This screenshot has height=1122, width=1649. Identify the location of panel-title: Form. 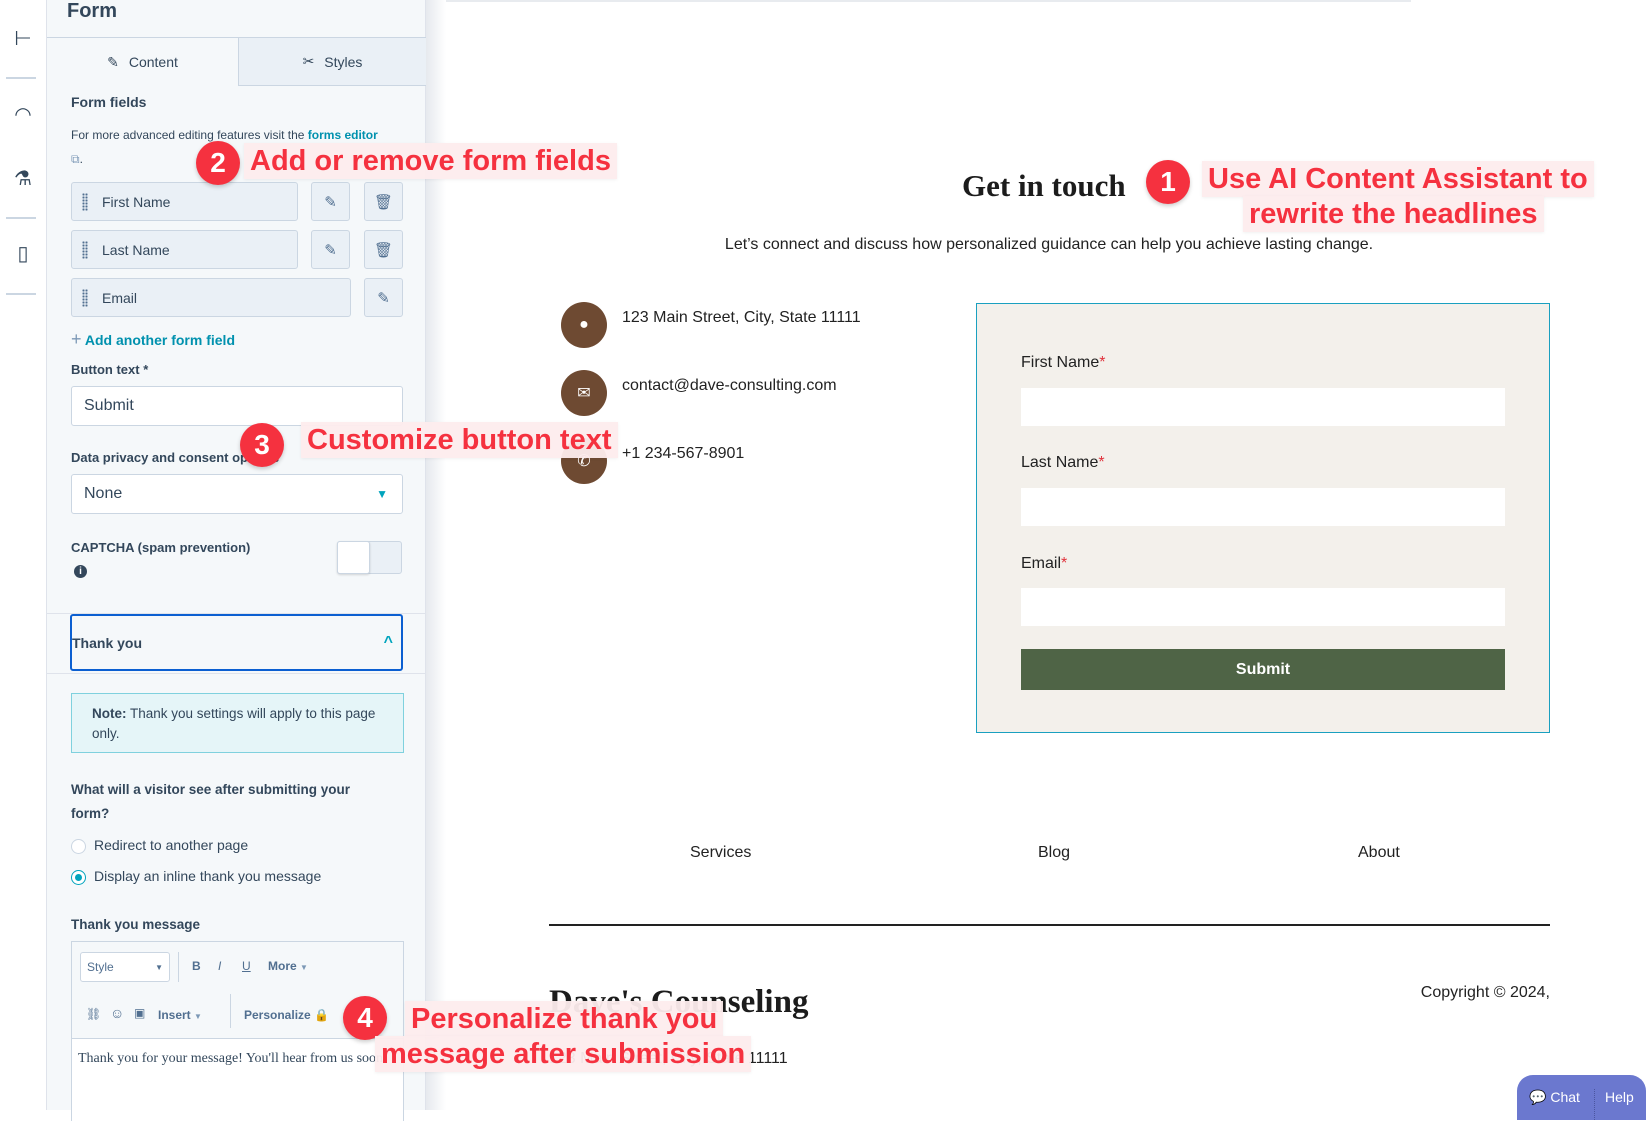
(92, 11).